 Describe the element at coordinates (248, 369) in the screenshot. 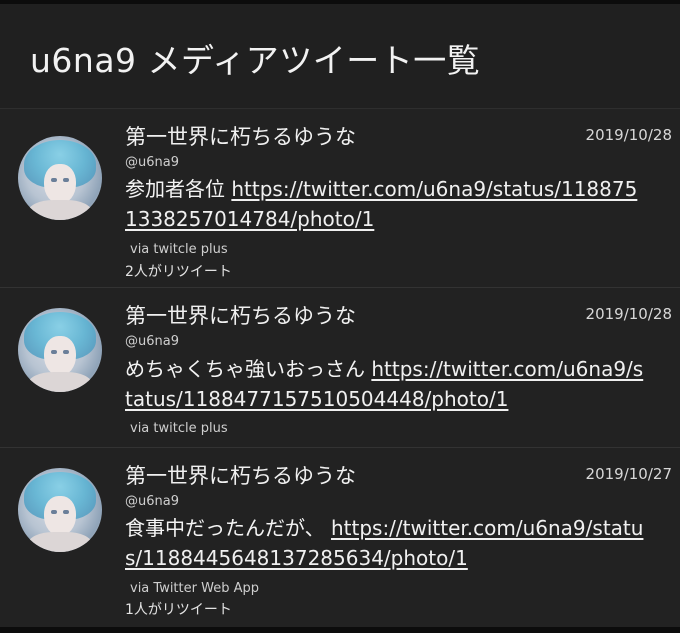

I see `tweet-text-content: めちゃくちゃ強いおっさん` at that location.